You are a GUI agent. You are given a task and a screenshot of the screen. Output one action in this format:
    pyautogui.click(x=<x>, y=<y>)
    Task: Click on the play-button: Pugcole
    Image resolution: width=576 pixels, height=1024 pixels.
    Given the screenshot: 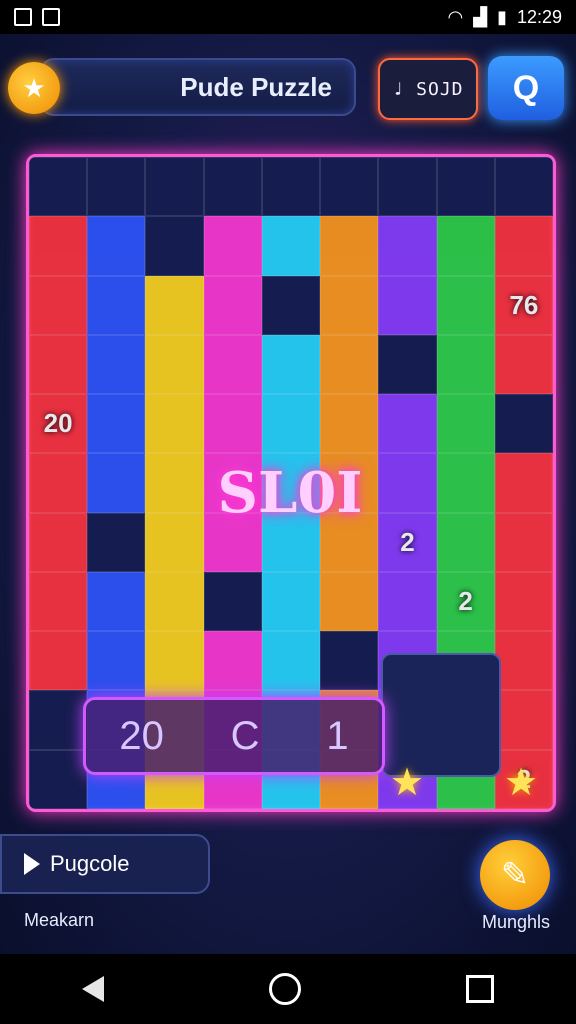 What is the action you would take?
    pyautogui.click(x=105, y=864)
    